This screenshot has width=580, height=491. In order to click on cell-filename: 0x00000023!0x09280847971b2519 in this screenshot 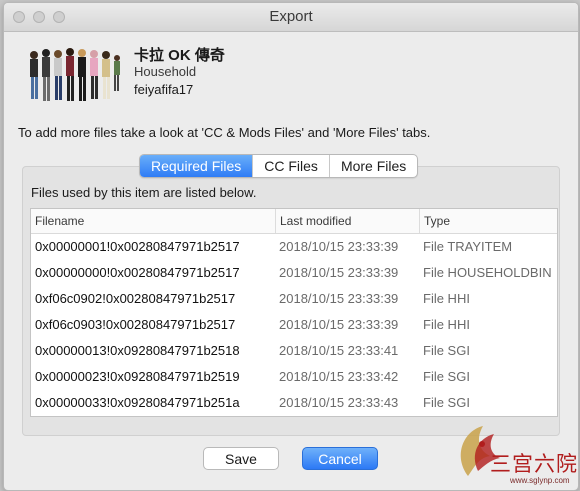, I will do `click(137, 376)`.